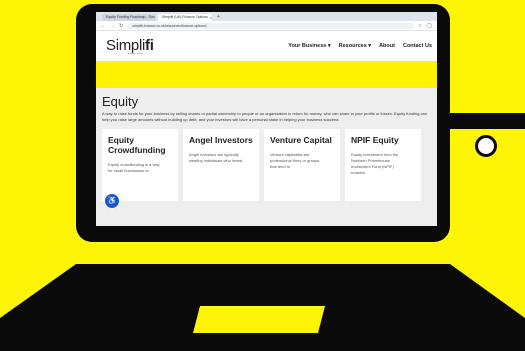 This screenshot has height=351, width=525. I want to click on browser-tab: Equity Funding Roadmap - Sim ×, so click(129, 17).